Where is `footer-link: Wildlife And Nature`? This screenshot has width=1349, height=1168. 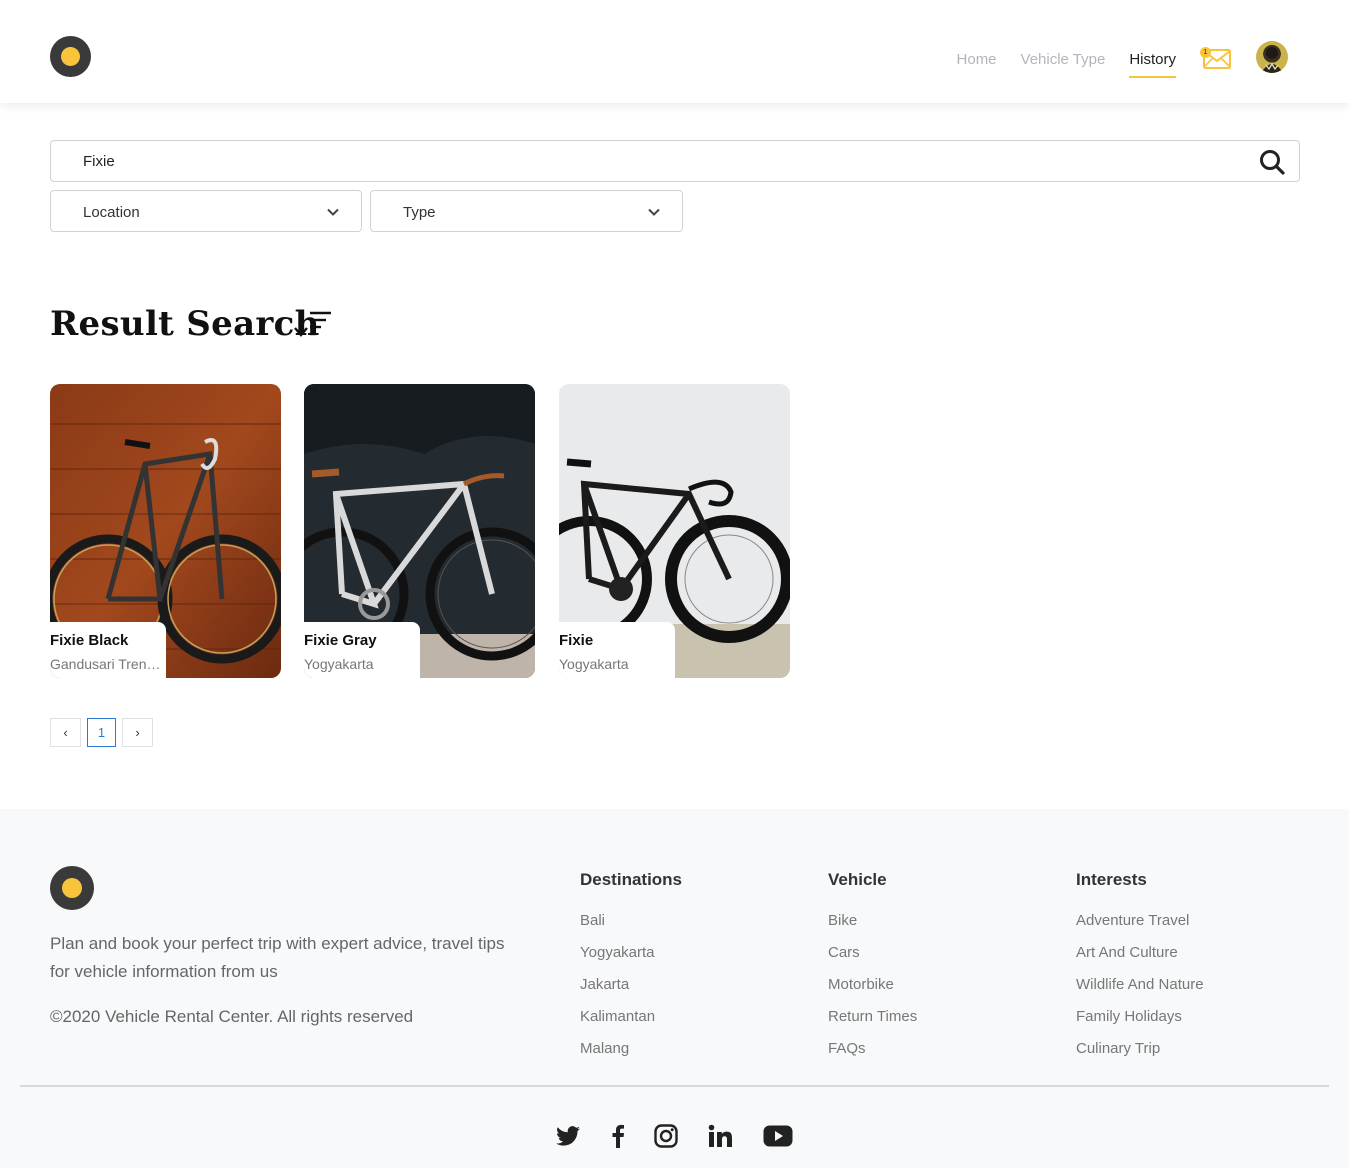
footer-link: Wildlife And Nature is located at coordinates (1140, 992).